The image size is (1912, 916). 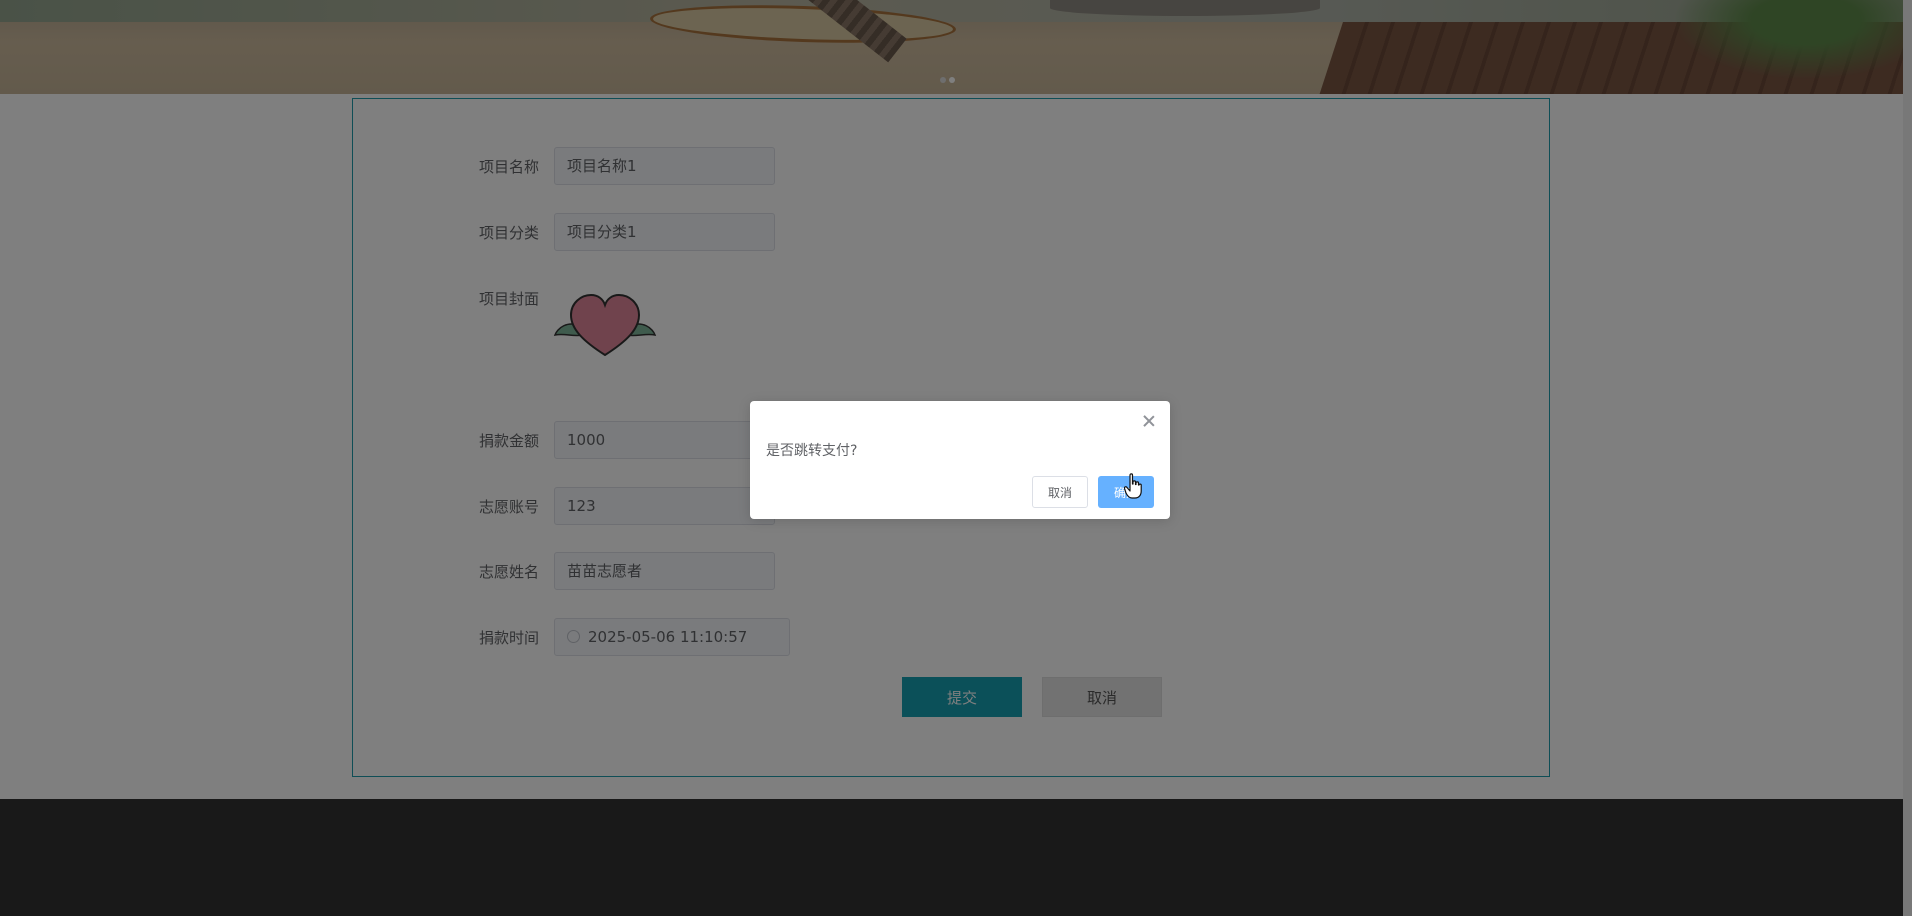 I want to click on dialog-message: 是否跳转支付?, so click(x=812, y=451).